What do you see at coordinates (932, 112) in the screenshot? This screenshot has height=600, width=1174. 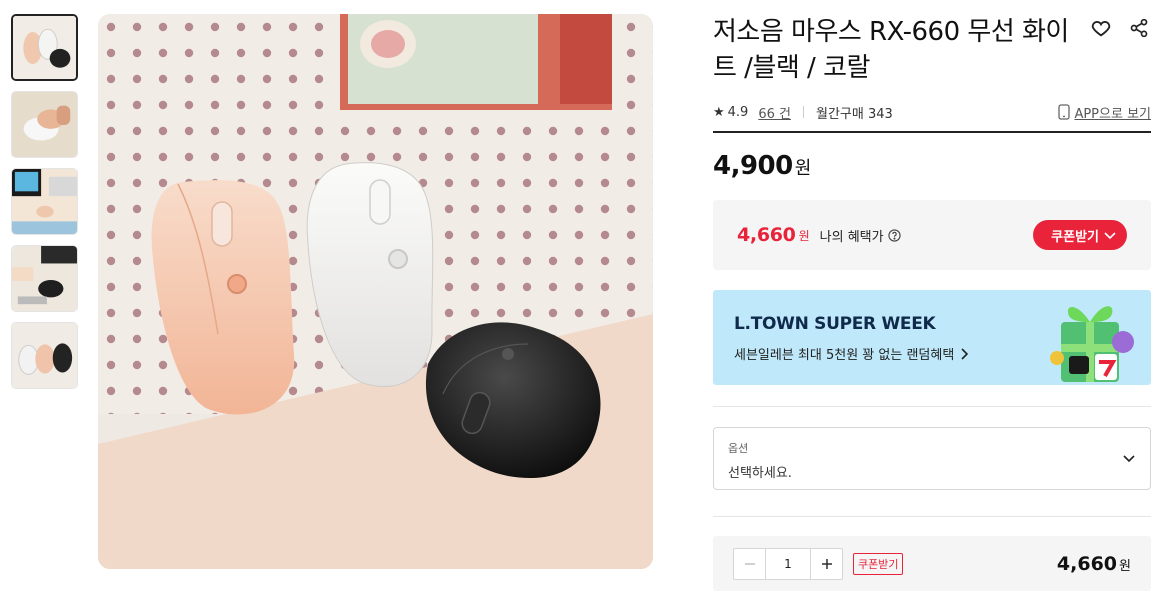 I see `product-meta: ★ 4.9 66 건 월간구매 343 APP으로 보기` at bounding box center [932, 112].